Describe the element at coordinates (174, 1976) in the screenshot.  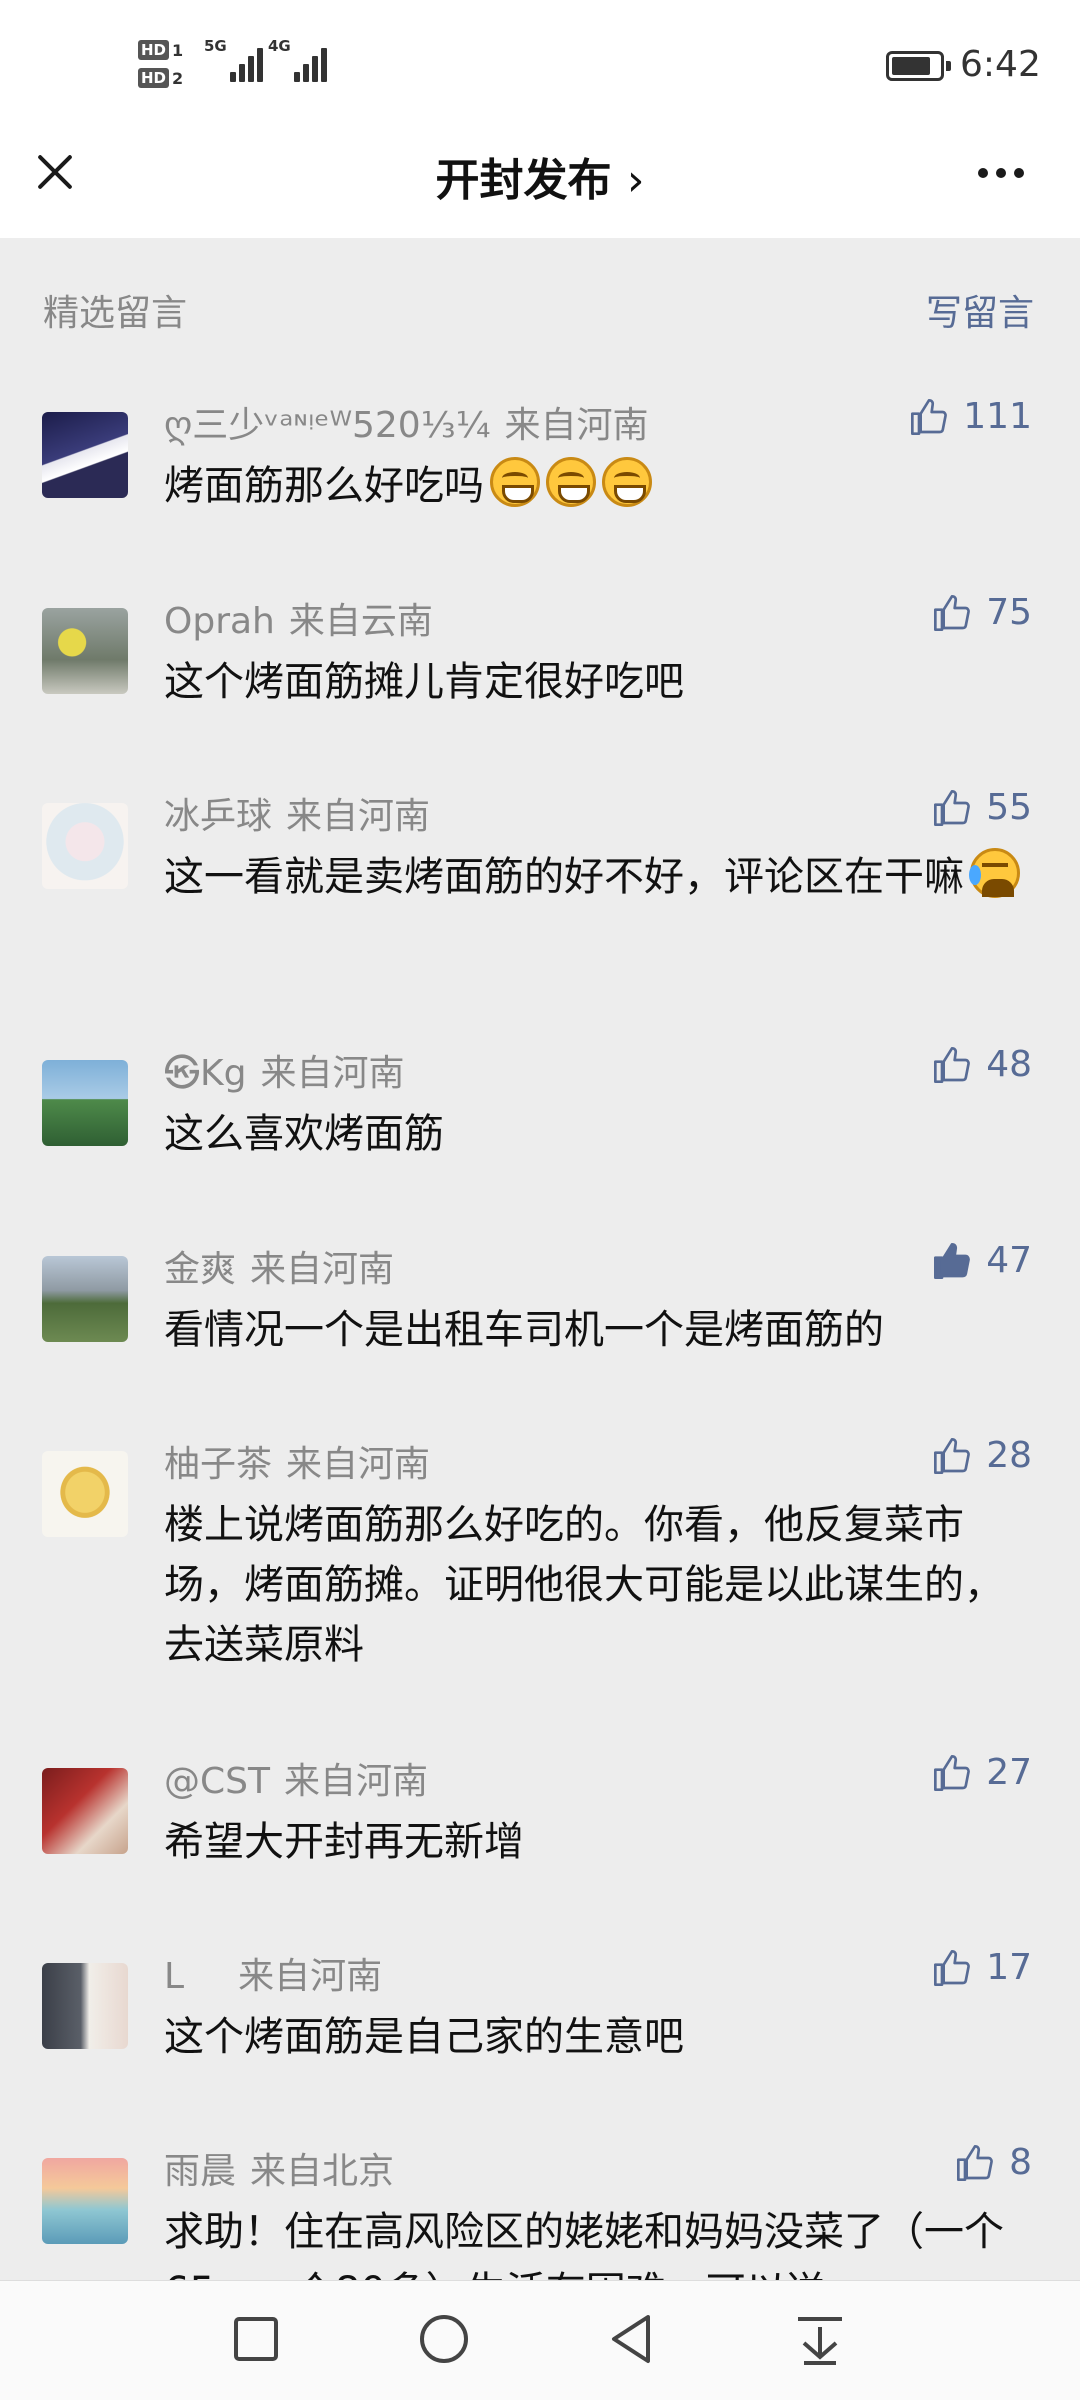
I see `username: L` at that location.